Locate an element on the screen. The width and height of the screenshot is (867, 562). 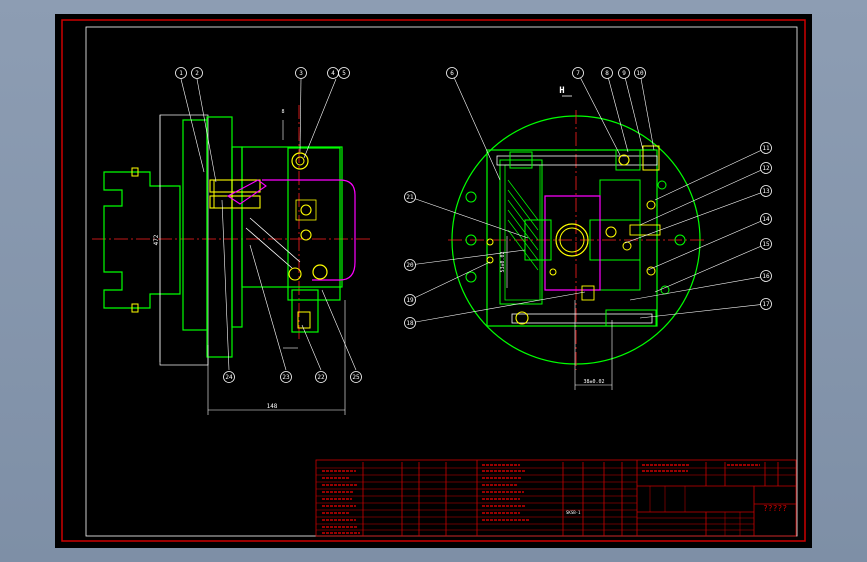
balloon-label-25: 25 is located at coordinates (356, 377).